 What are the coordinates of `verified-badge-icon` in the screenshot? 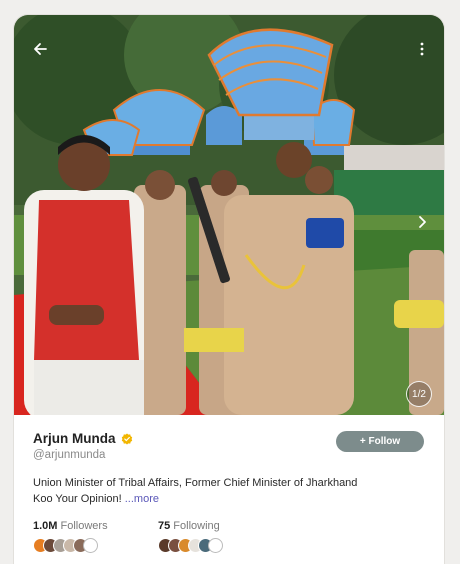 It's located at (126, 438).